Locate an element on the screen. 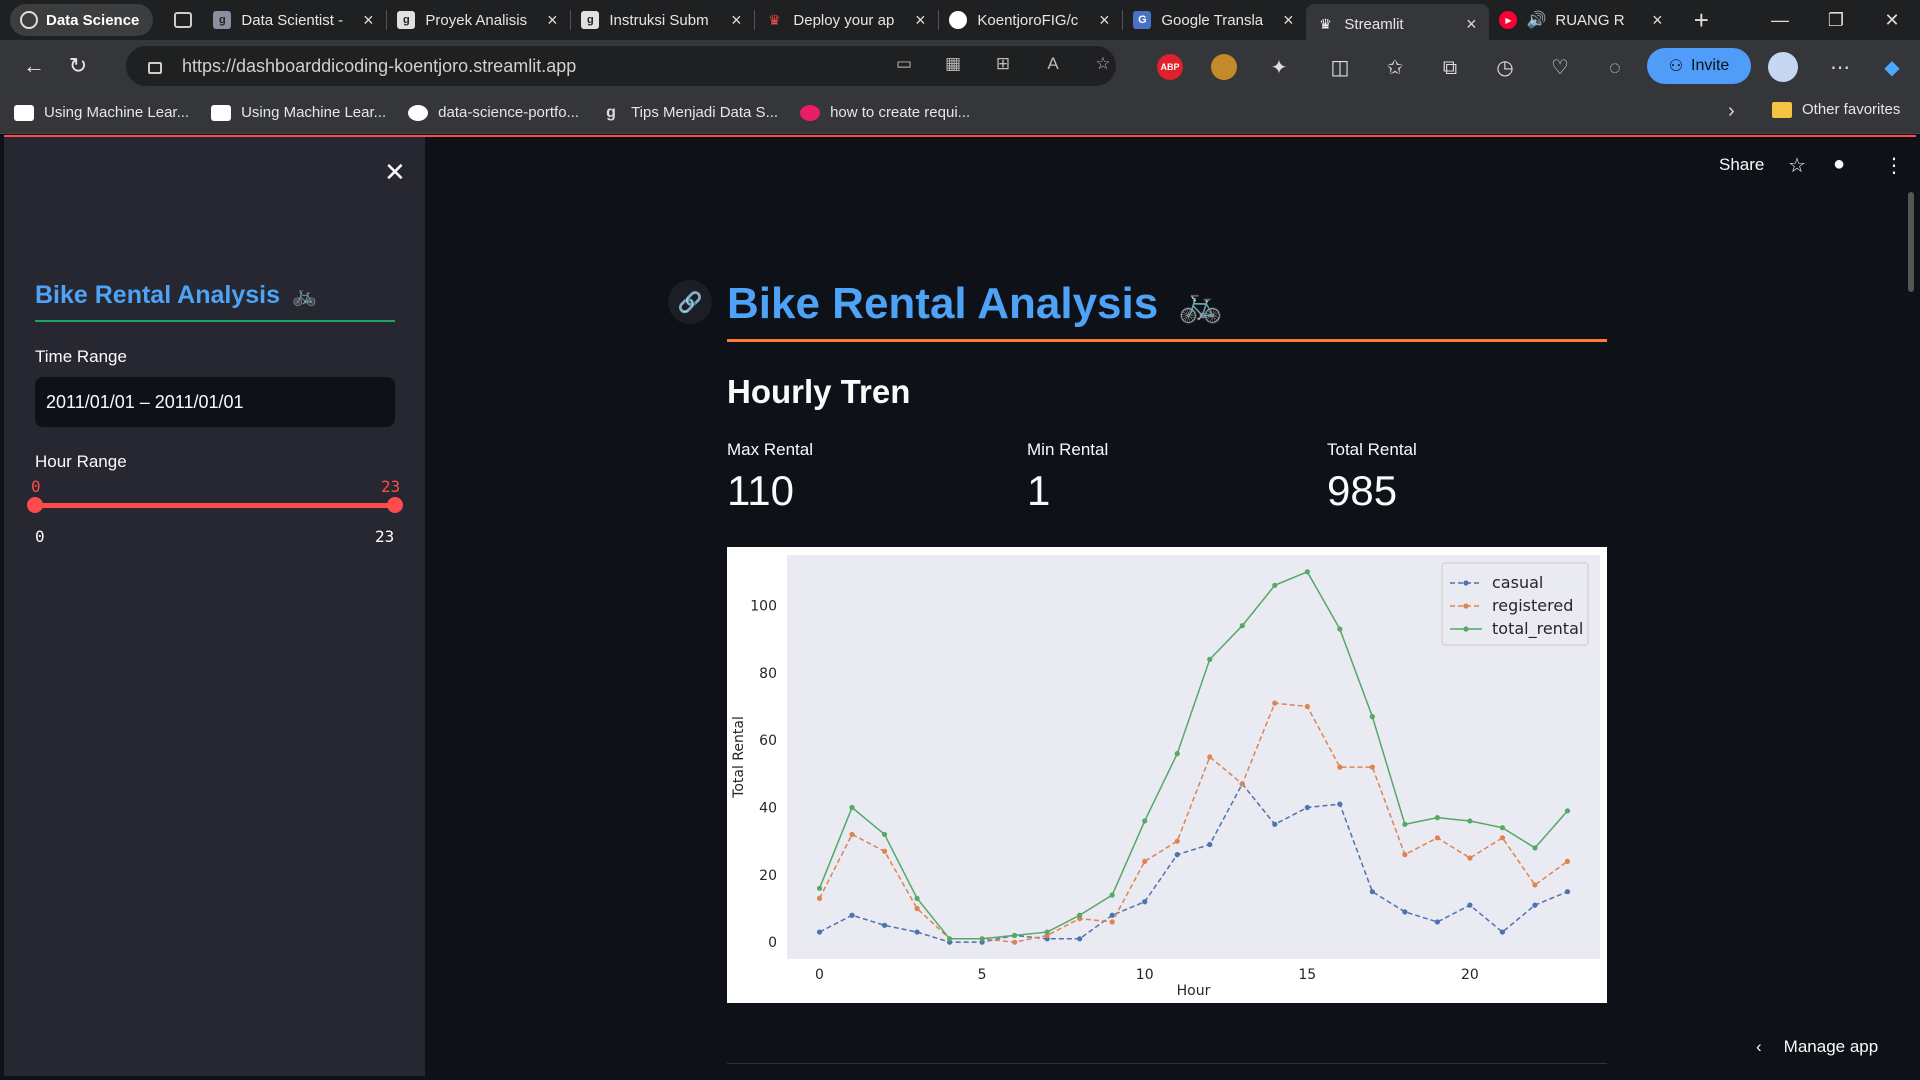  tab-label: Google Transla is located at coordinates (1212, 20).